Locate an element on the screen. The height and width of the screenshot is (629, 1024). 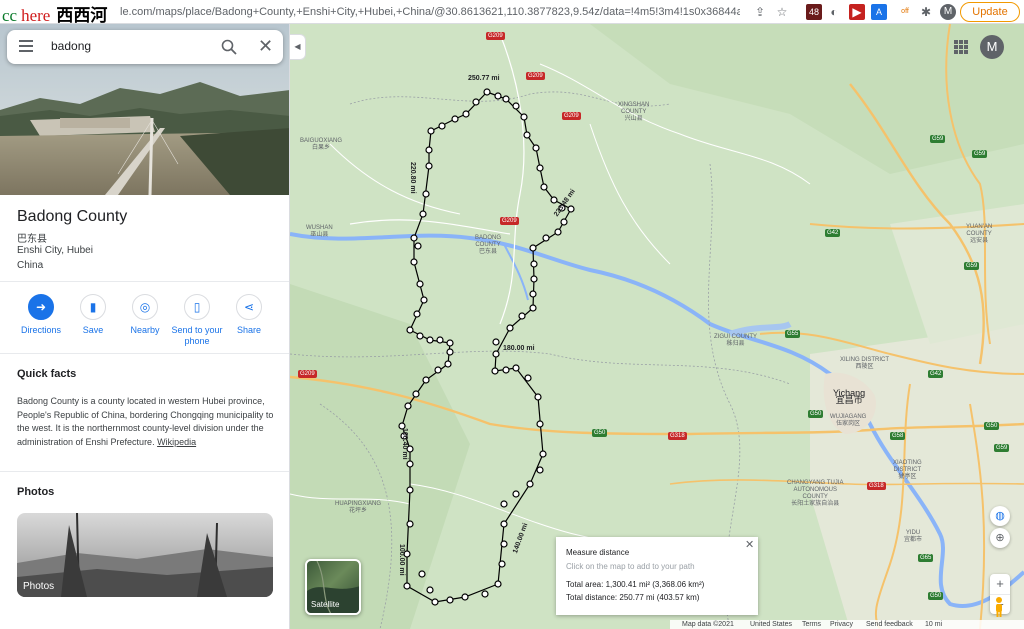
map-label: XINGSHAN COUNTY 兴山县 is located at coordinates (633, 112).